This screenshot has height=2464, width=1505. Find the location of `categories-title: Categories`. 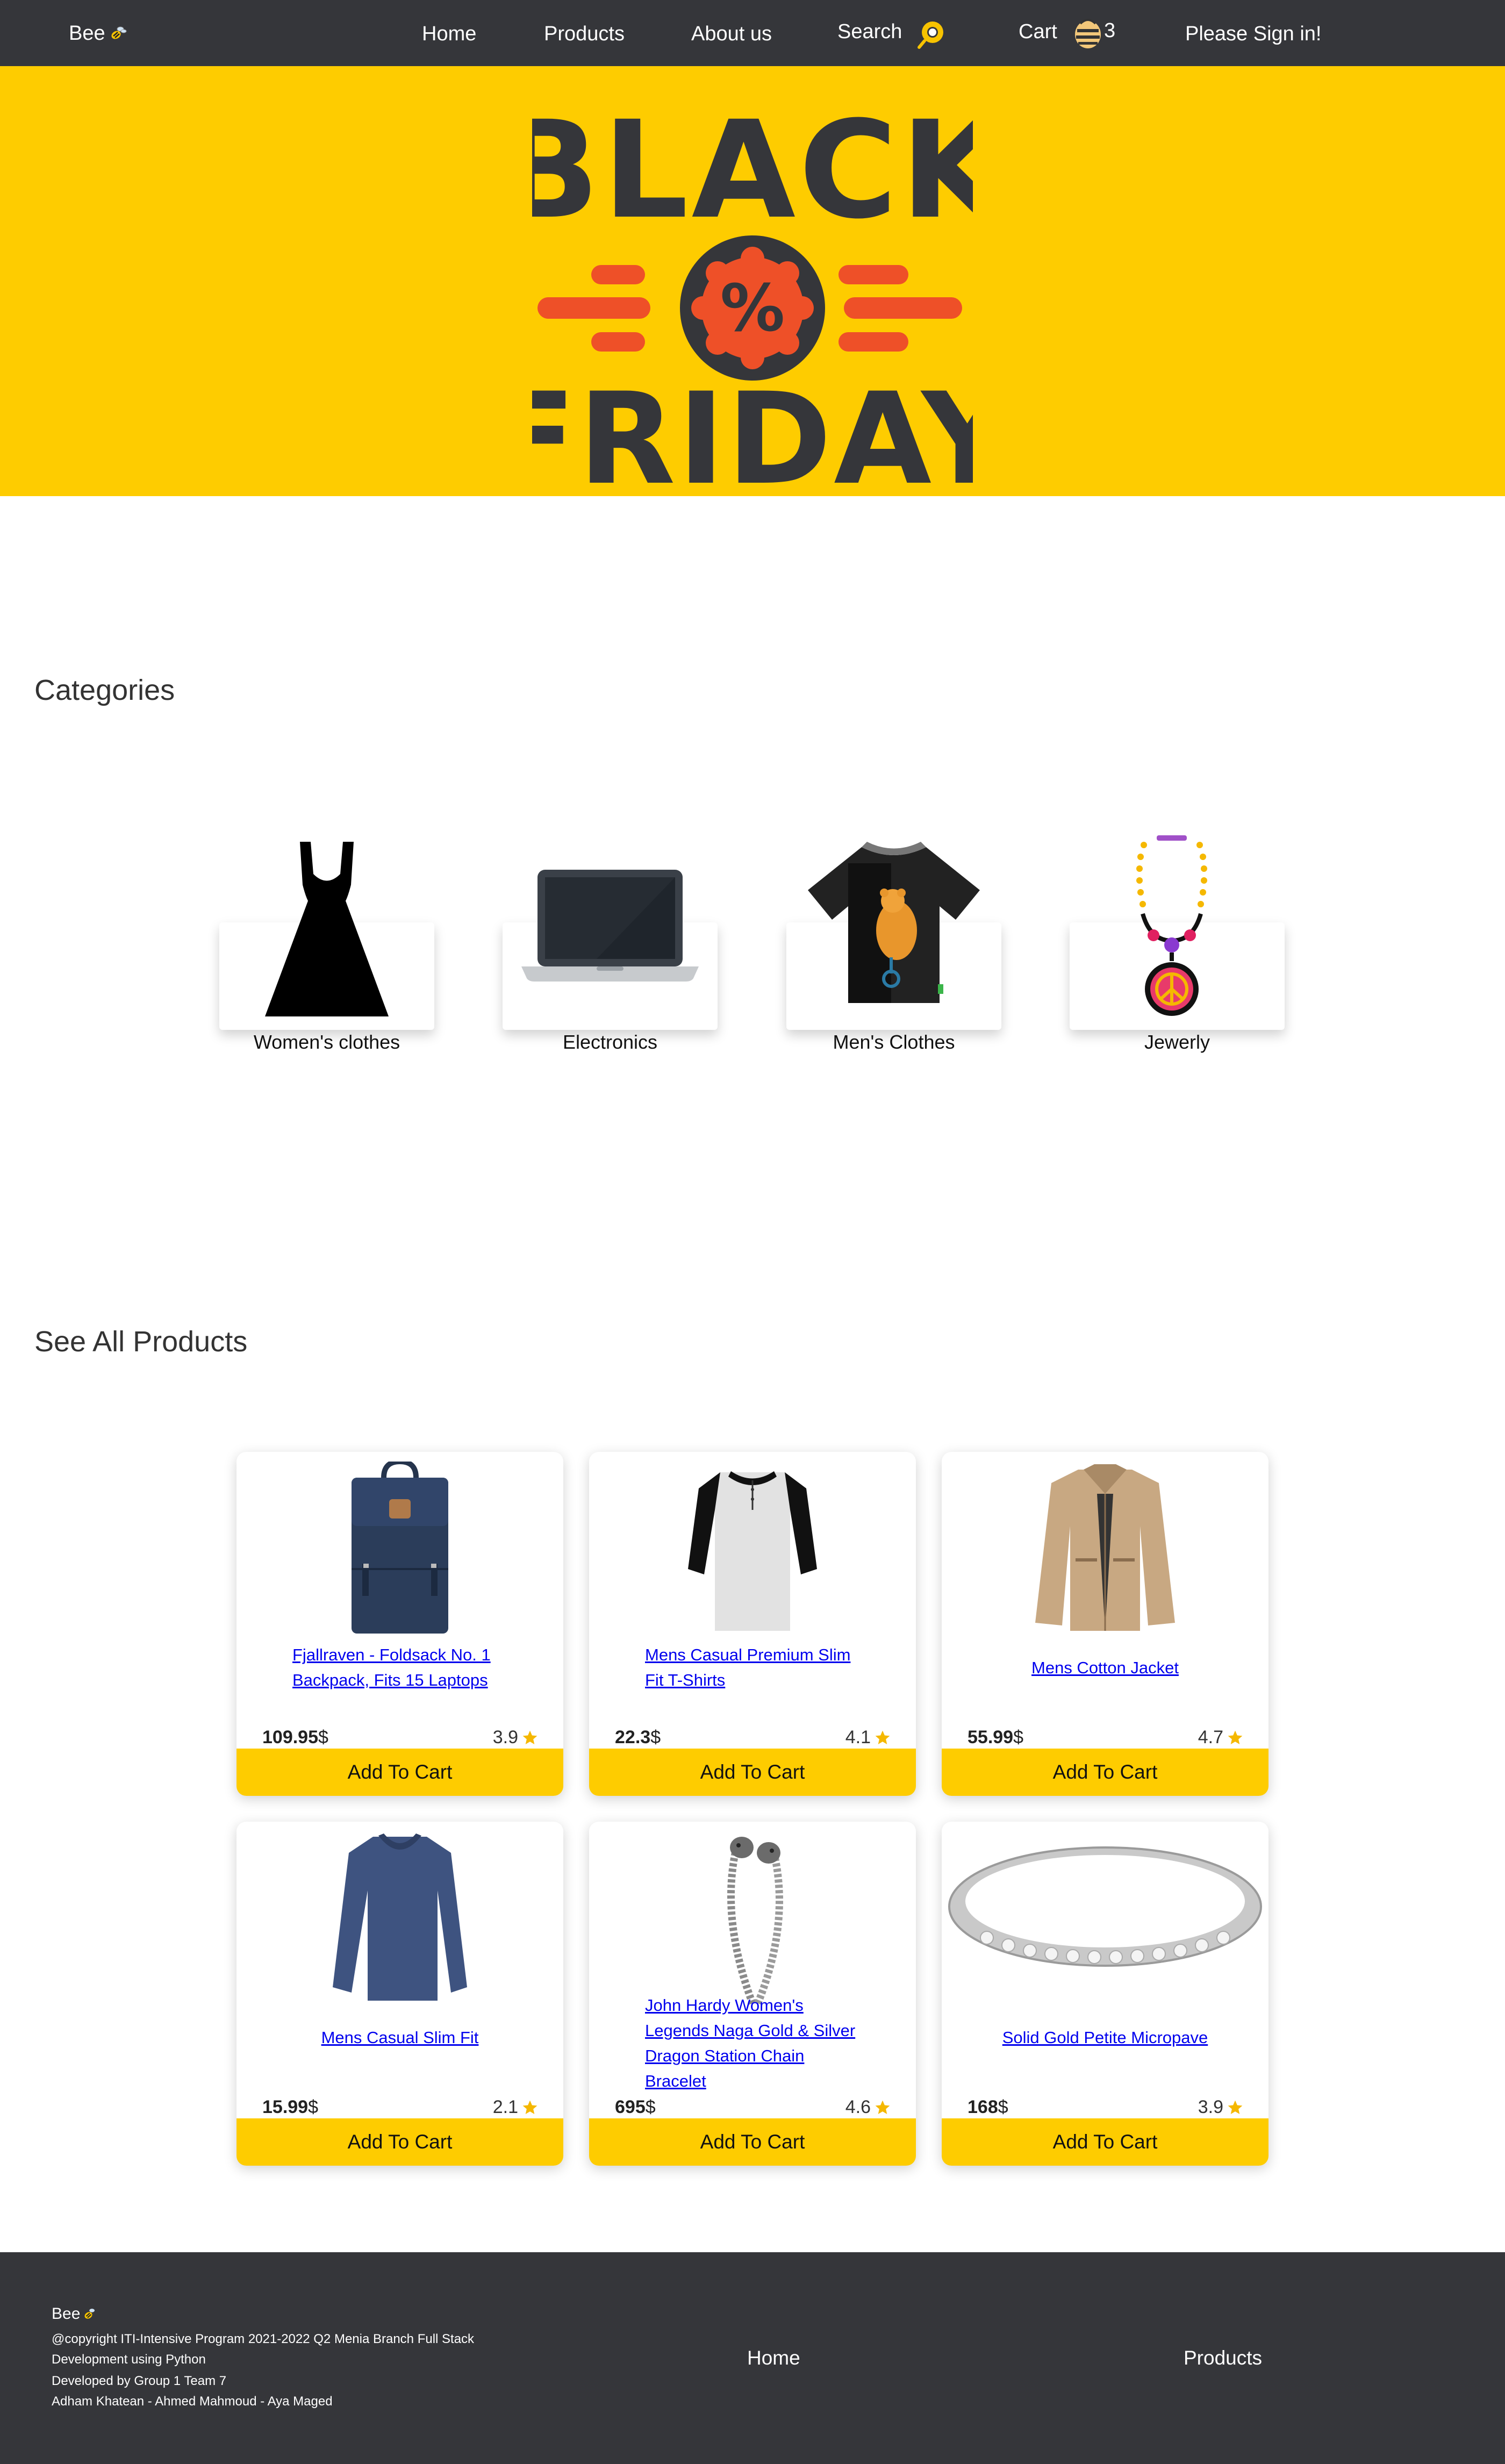

categories-title: Categories is located at coordinates (104, 690).